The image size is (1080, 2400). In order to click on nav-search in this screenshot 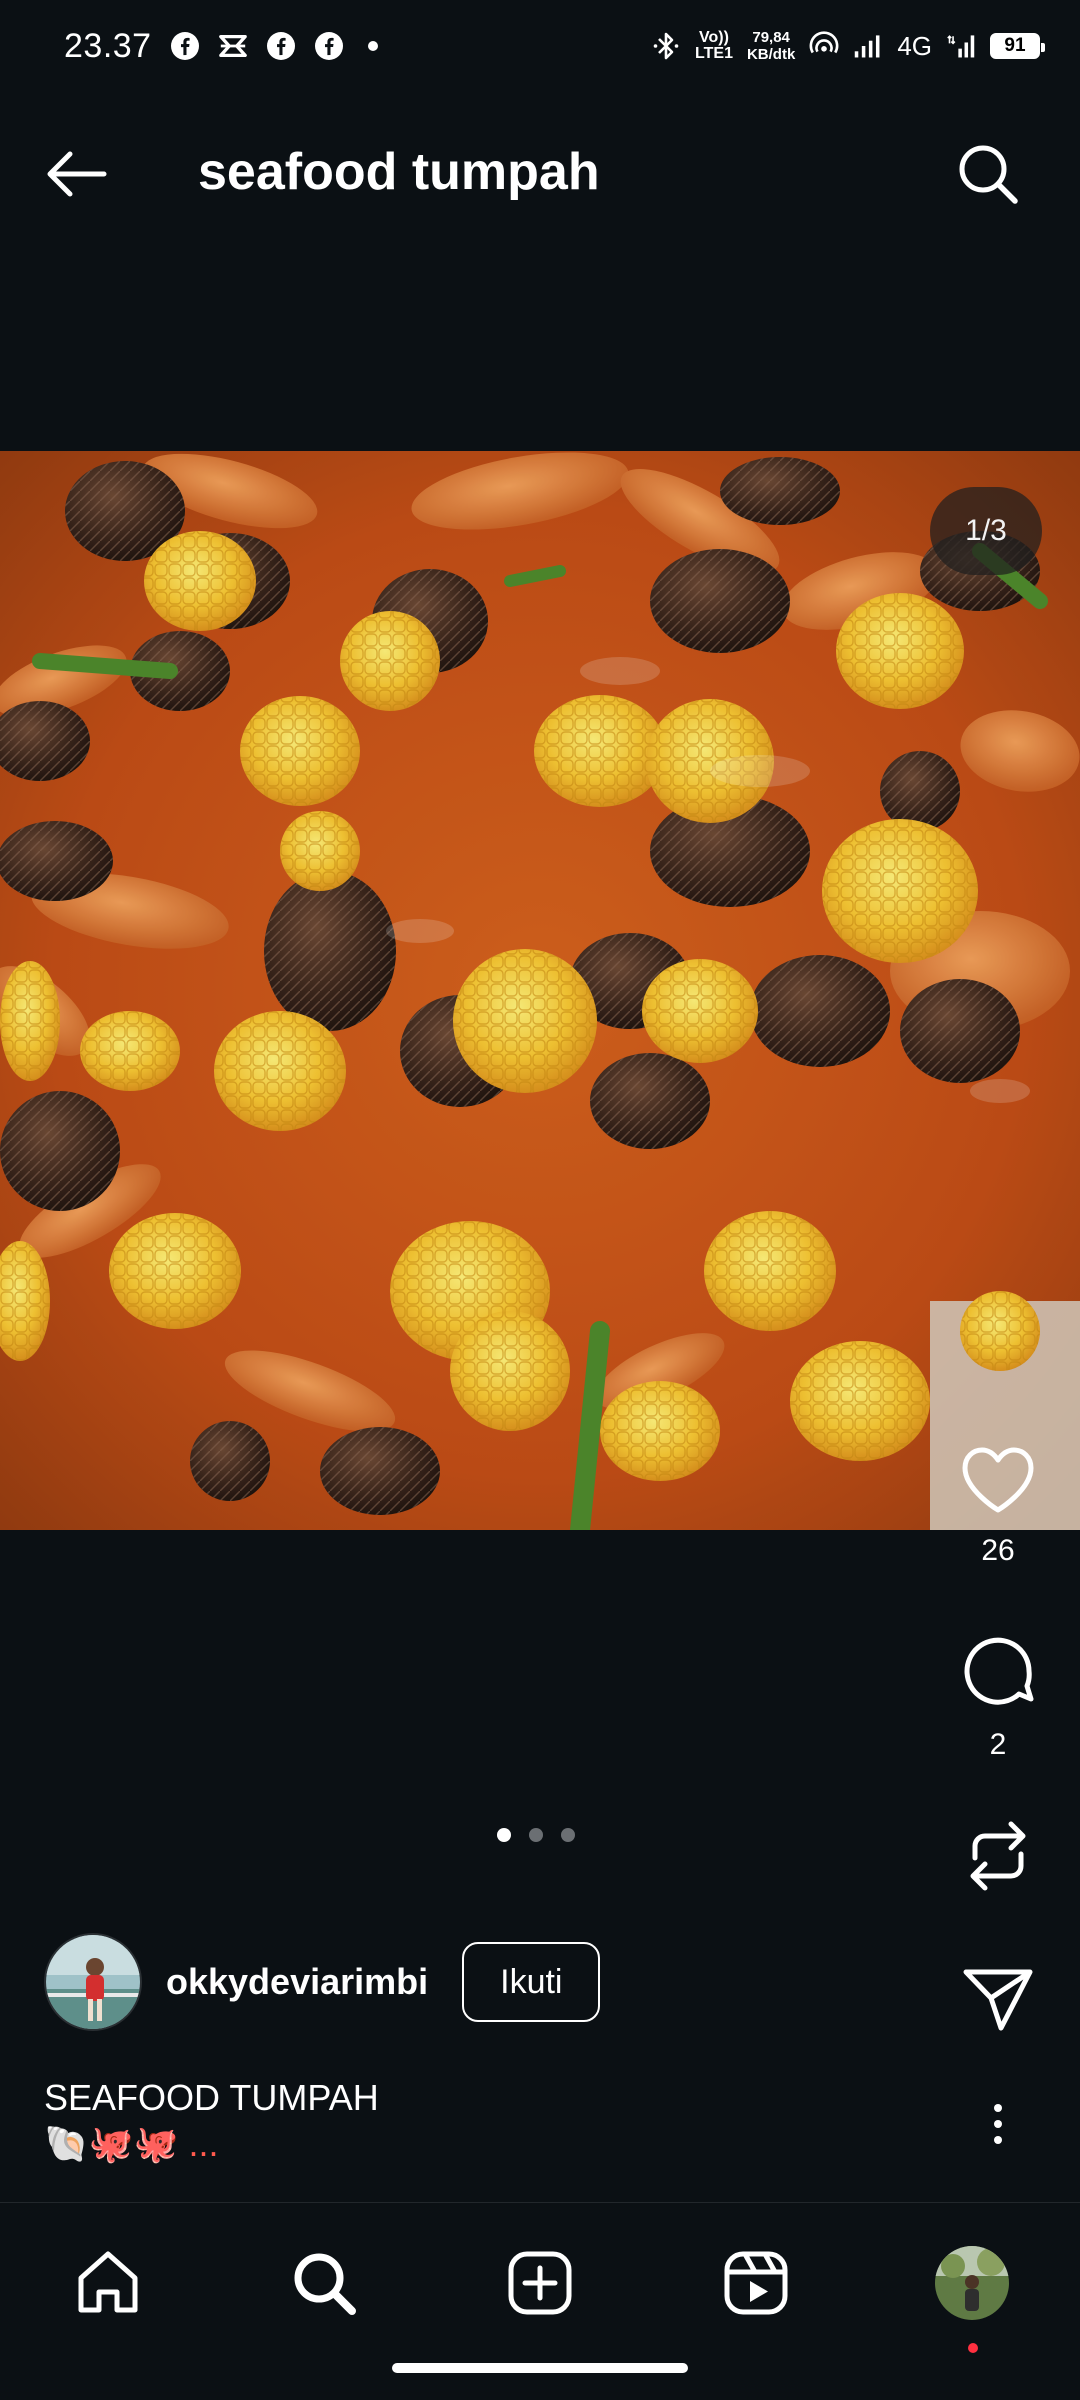, I will do `click(324, 2283)`.